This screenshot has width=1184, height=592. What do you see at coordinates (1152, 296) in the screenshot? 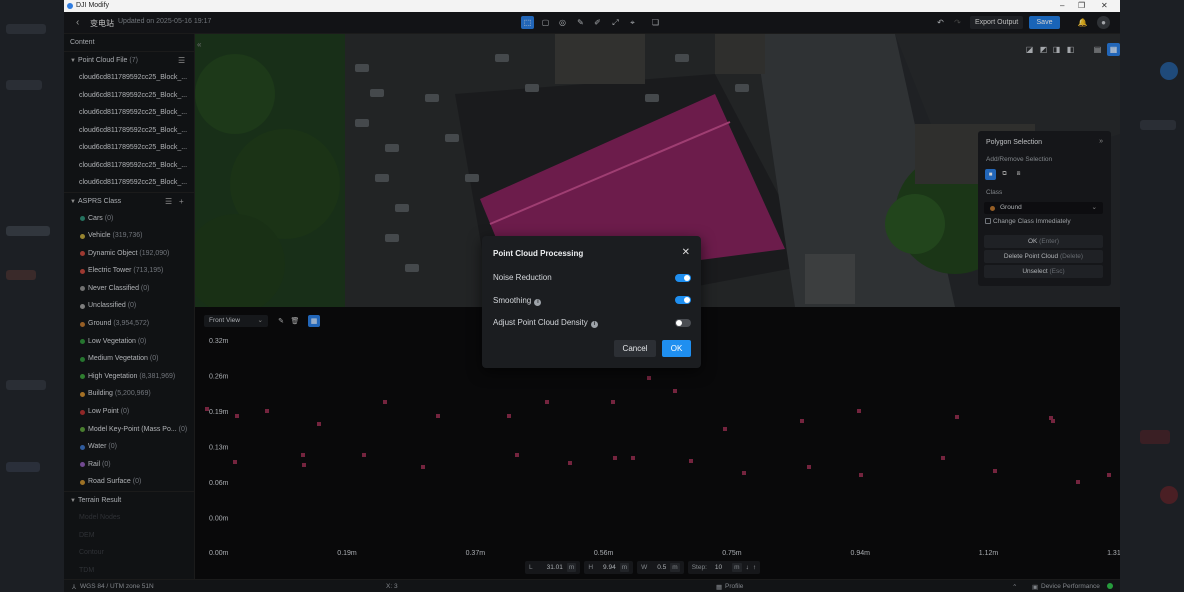
I see `background-desktop-right` at bounding box center [1152, 296].